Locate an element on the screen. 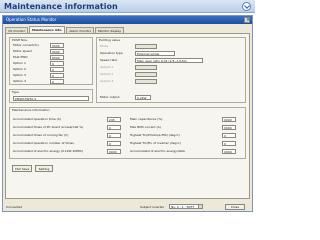 This screenshot has height=240, width=320. chevron-down-icon is located at coordinates (200, 206).